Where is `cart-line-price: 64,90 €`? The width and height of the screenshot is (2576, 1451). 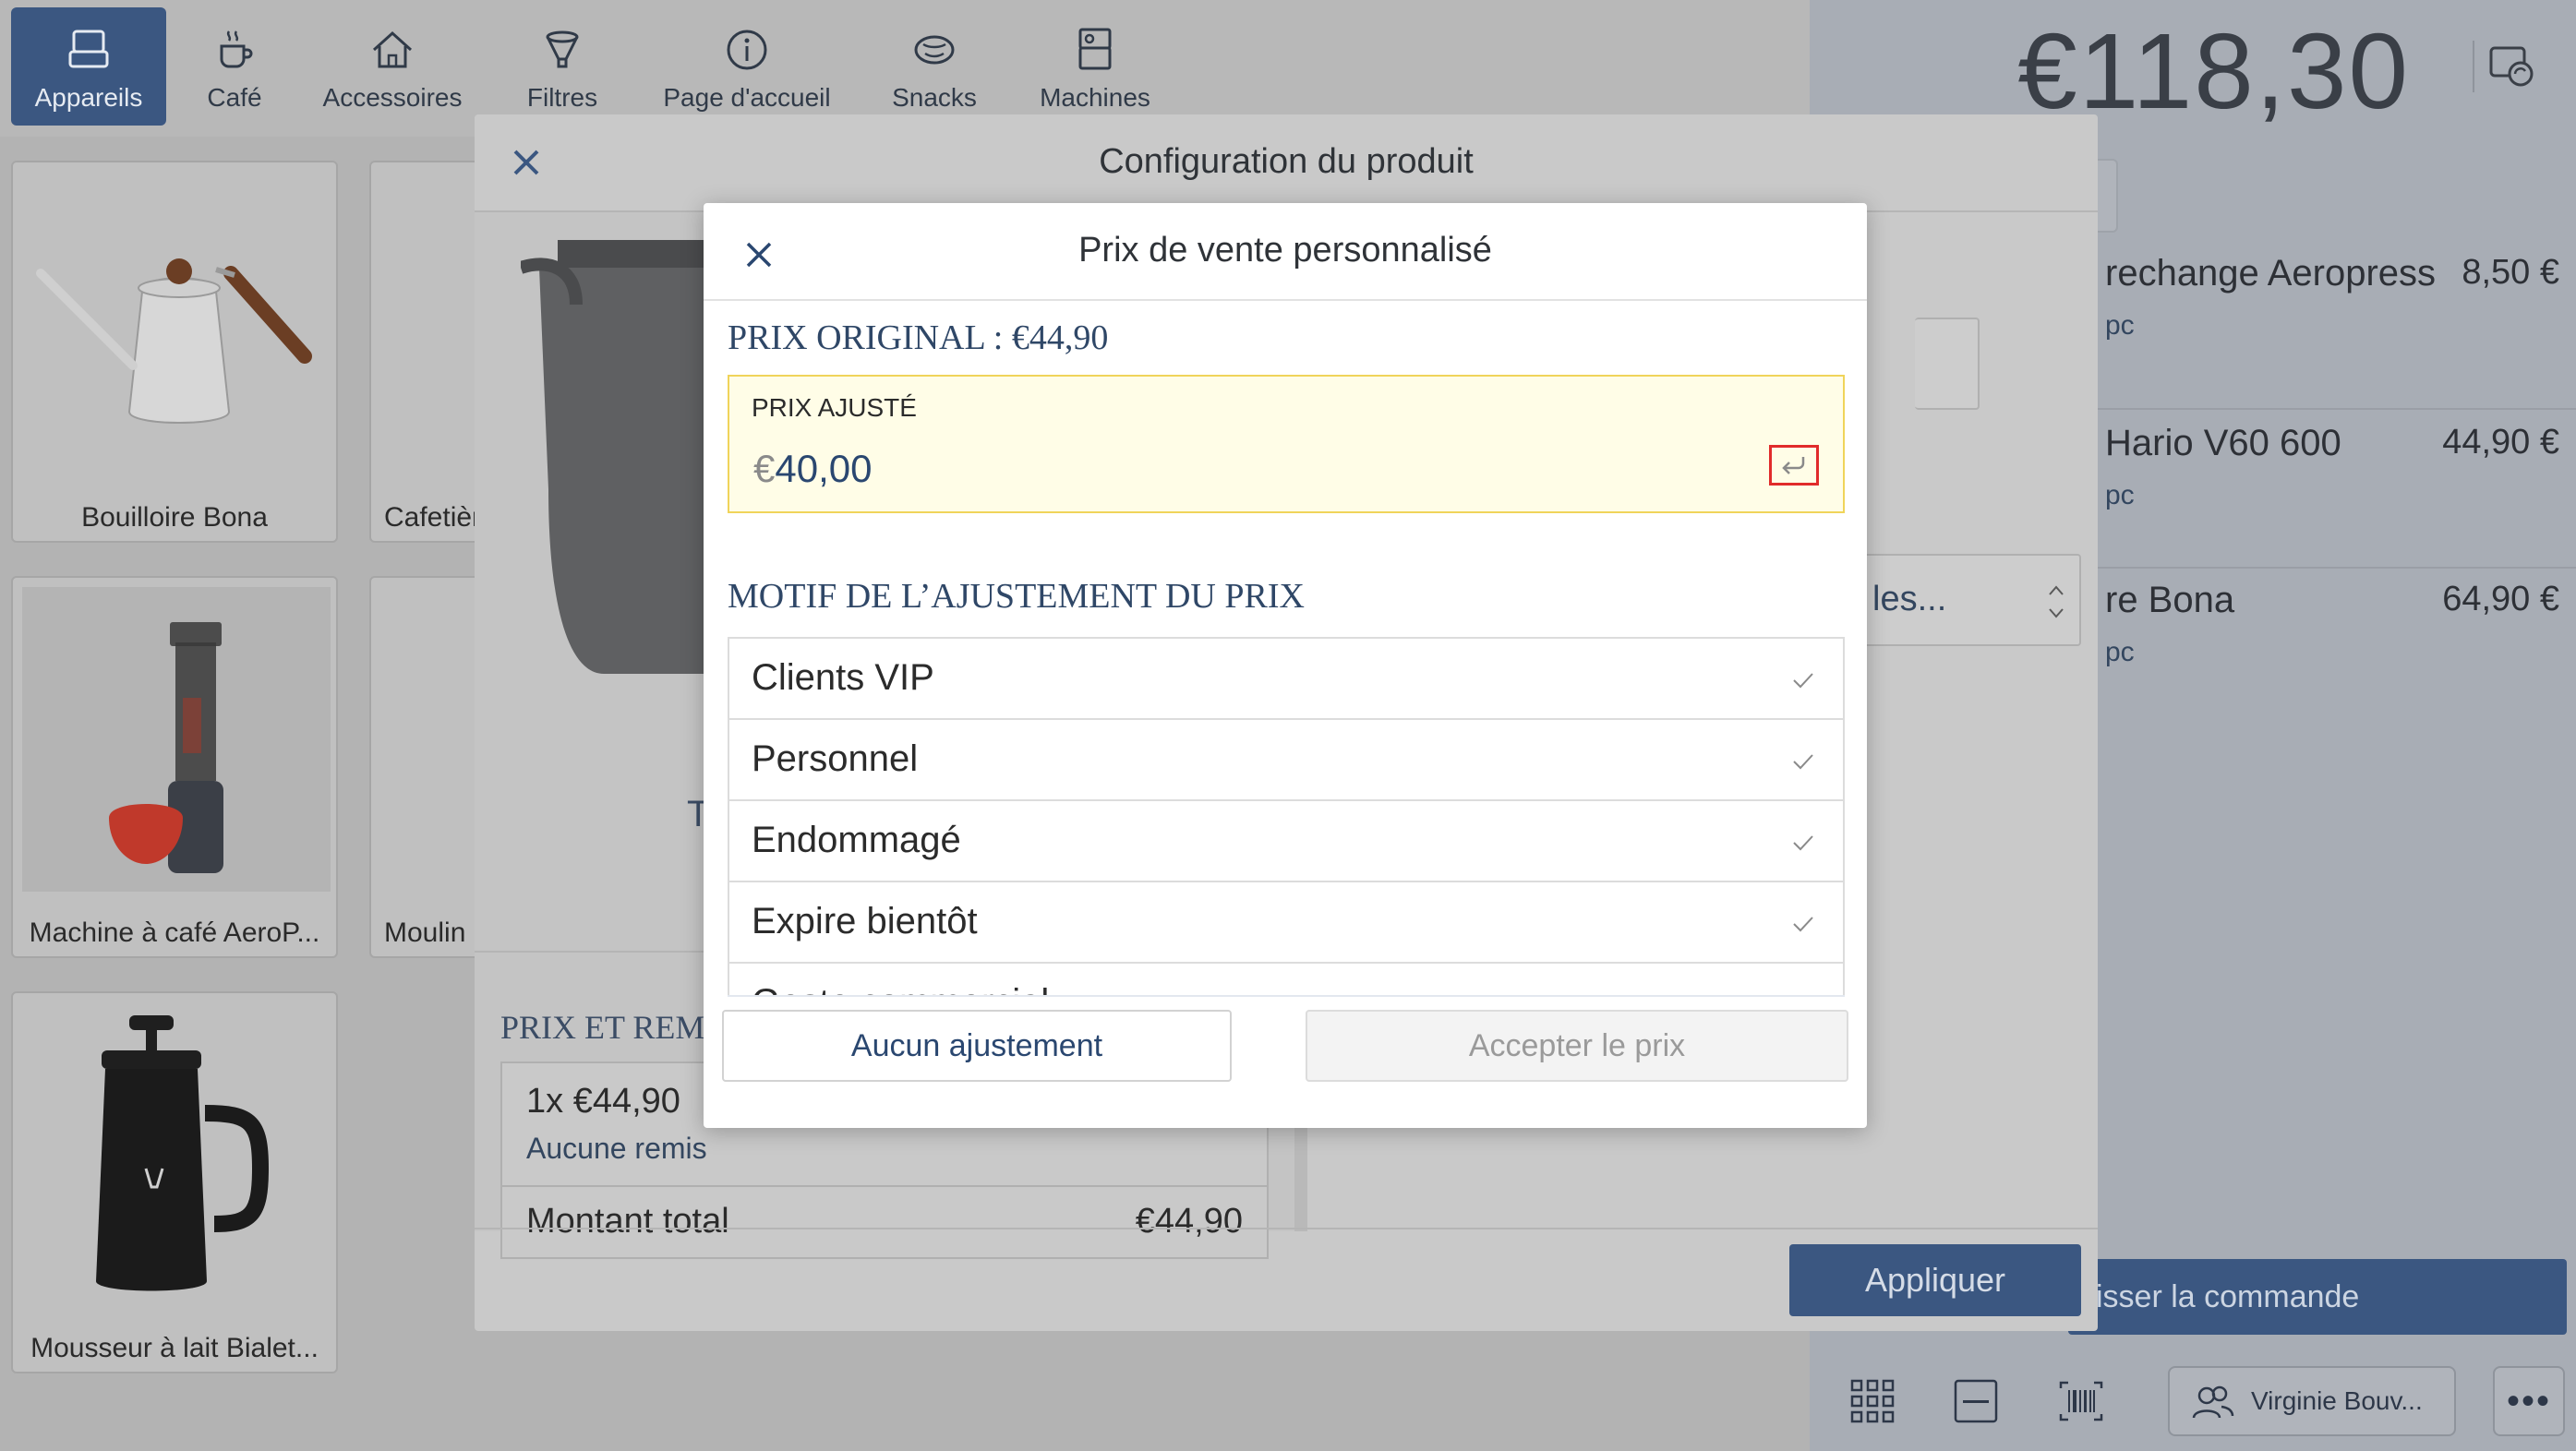 cart-line-price: 64,90 € is located at coordinates (2500, 599).